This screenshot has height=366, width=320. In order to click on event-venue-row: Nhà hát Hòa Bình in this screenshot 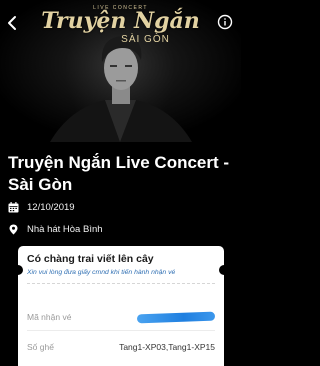, I will do `click(55, 229)`.